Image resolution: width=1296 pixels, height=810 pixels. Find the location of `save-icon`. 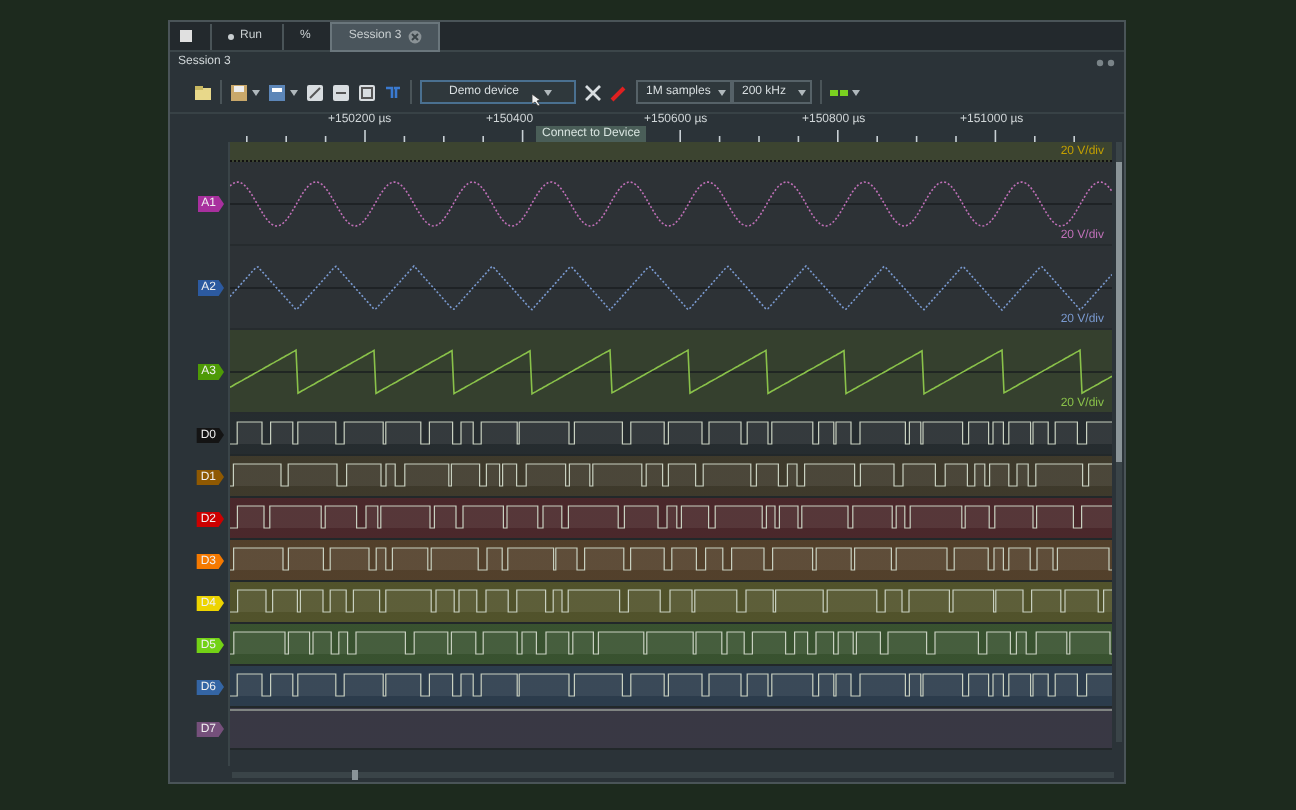

save-icon is located at coordinates (239, 92).